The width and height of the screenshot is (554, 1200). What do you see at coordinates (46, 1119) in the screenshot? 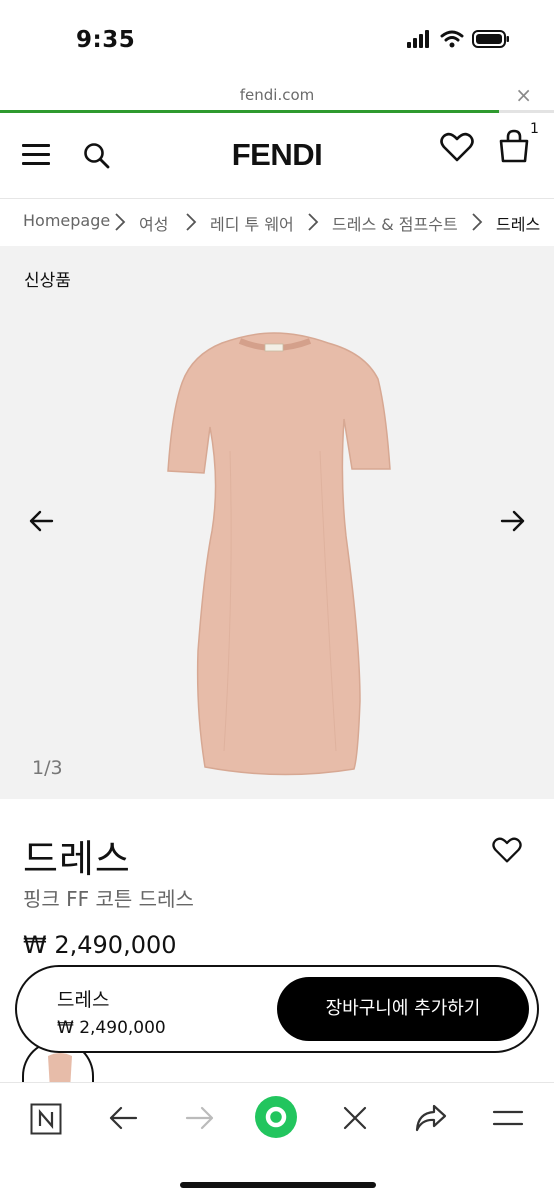
I see `naver-icon` at bounding box center [46, 1119].